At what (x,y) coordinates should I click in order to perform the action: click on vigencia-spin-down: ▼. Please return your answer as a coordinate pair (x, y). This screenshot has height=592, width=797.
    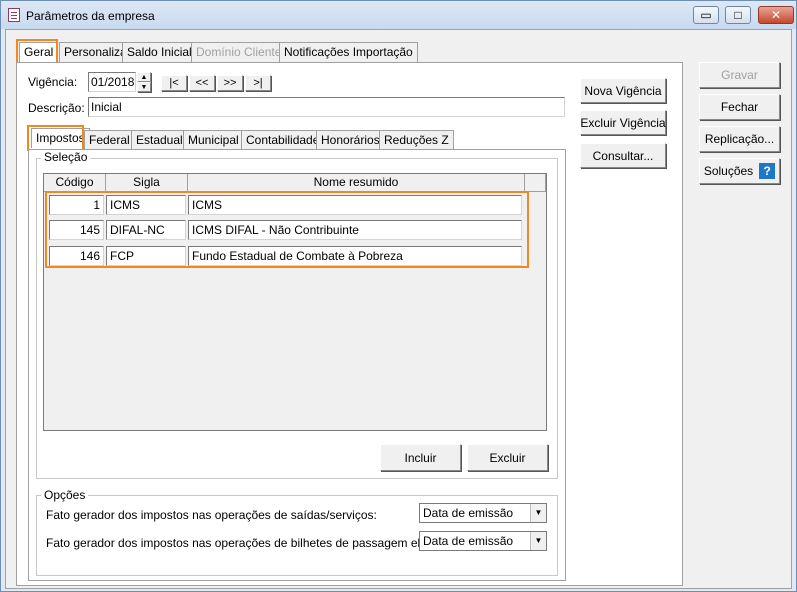
    Looking at the image, I should click on (144, 87).